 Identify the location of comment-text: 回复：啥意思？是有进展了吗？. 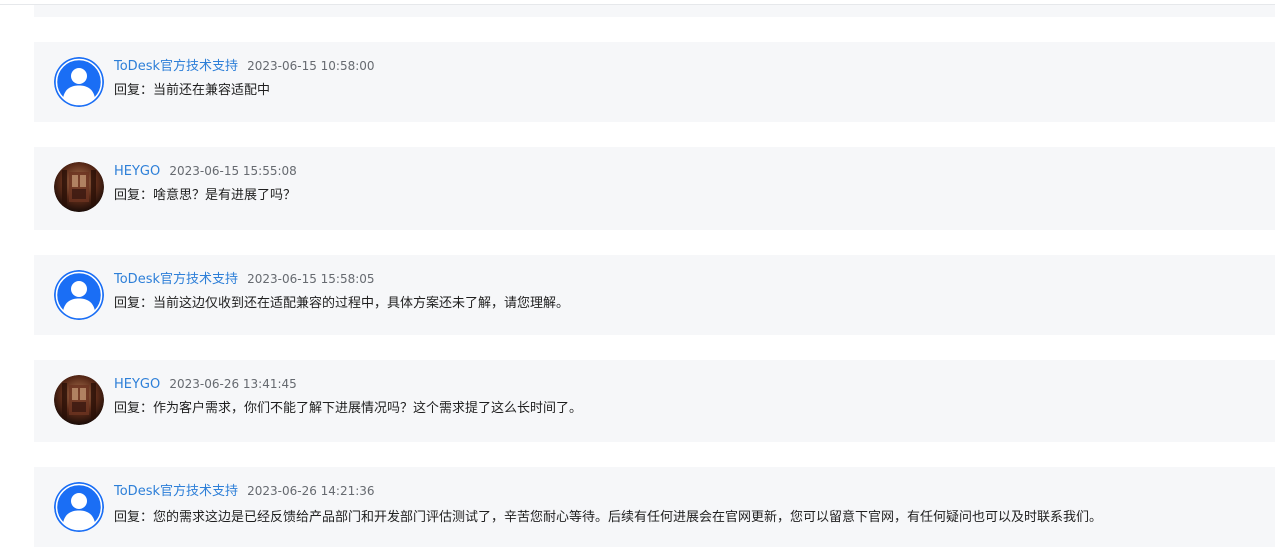
(205, 195).